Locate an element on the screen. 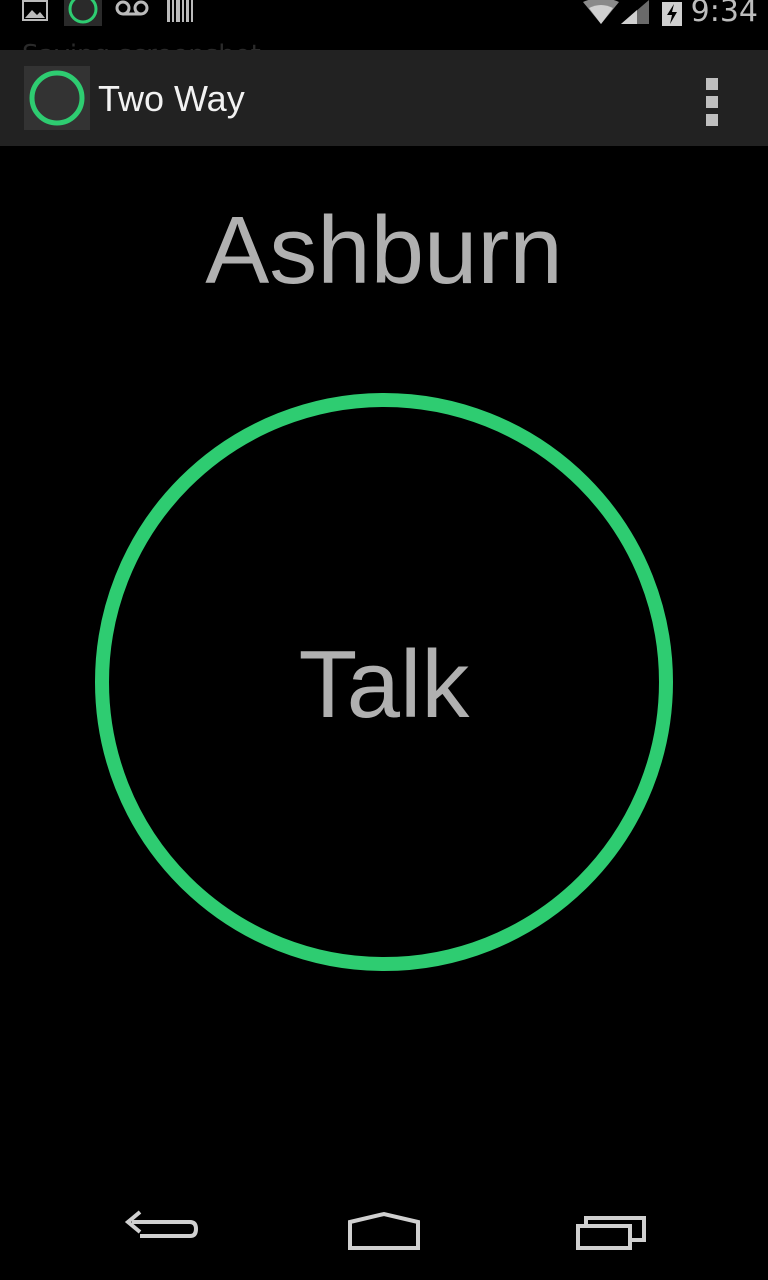 This screenshot has width=768, height=1280. image-icon is located at coordinates (35, 10).